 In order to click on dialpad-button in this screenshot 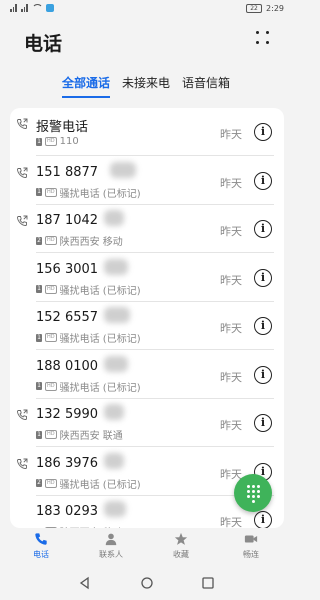, I will do `click(253, 493)`.